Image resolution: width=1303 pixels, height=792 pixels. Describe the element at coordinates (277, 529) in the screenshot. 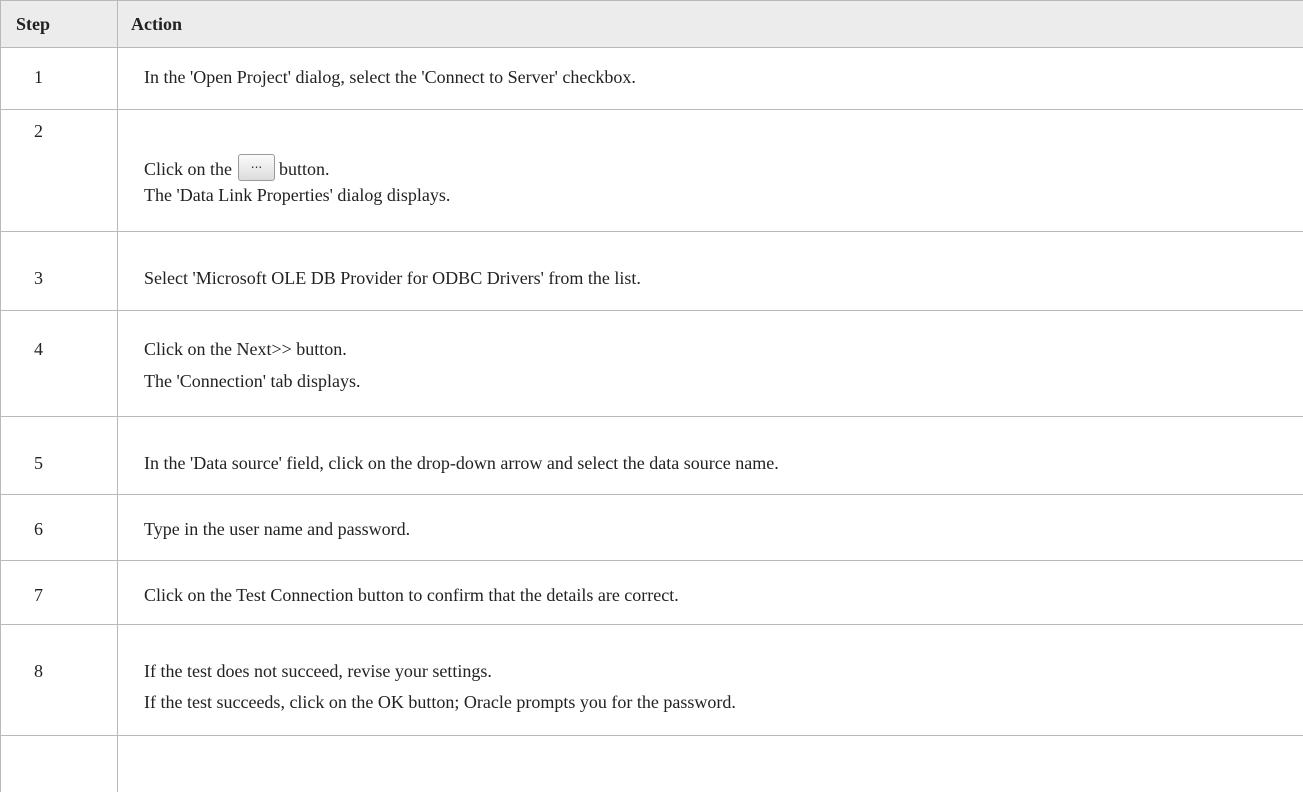

I see `action-text: Type in the user name and password.` at that location.